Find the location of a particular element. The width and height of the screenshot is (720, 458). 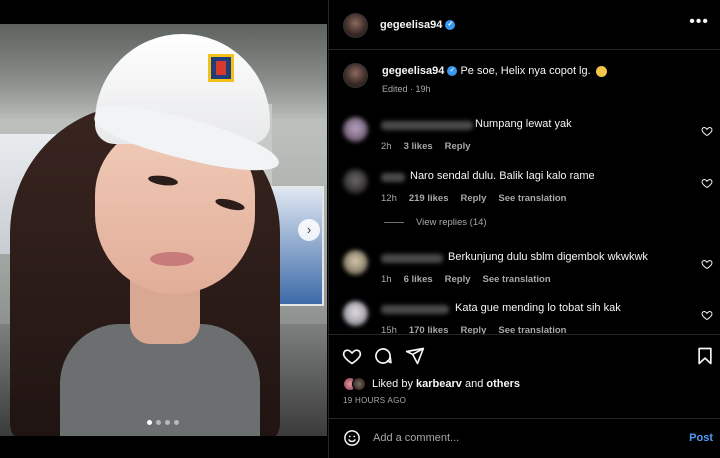

liked-by-line: Liked by karbearv and others is located at coordinates (431, 384).